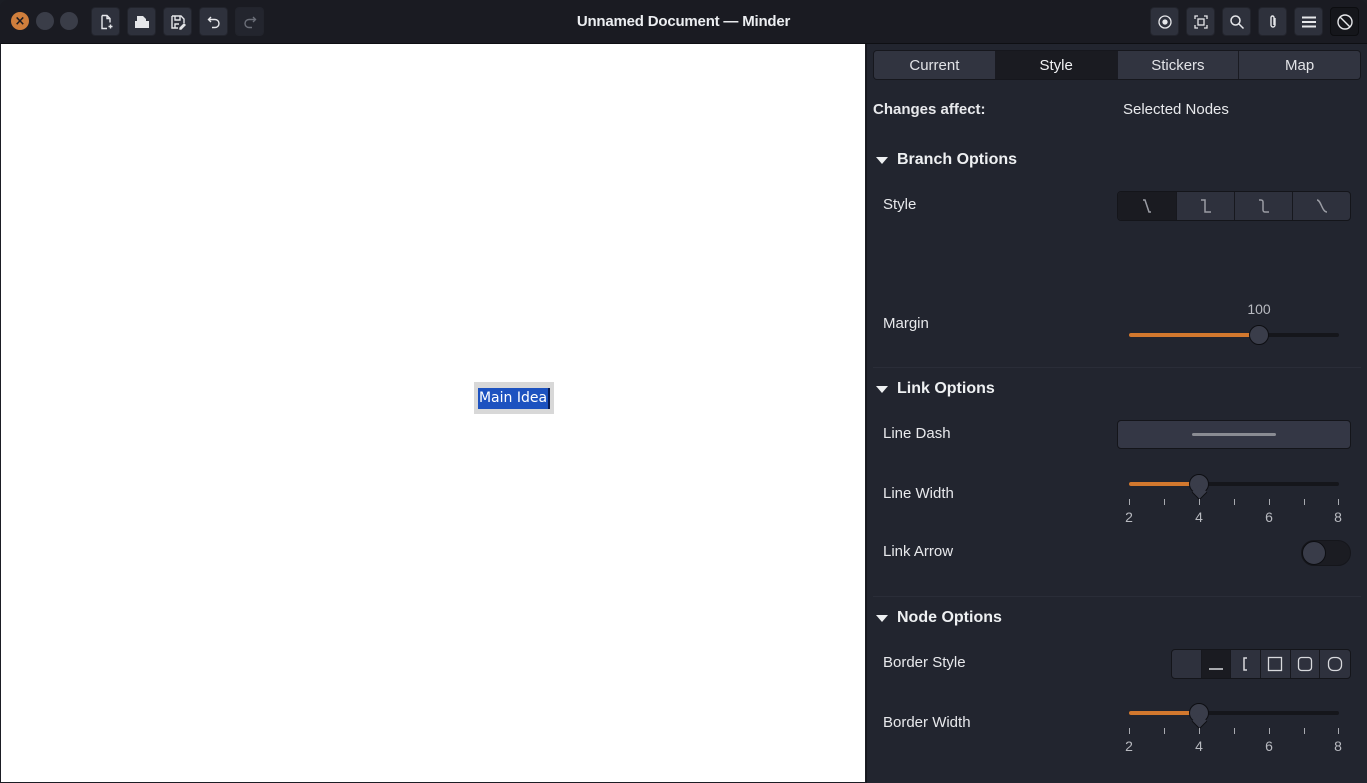 The image size is (1367, 783). I want to click on branch-rounded-icon, so click(1263, 206).